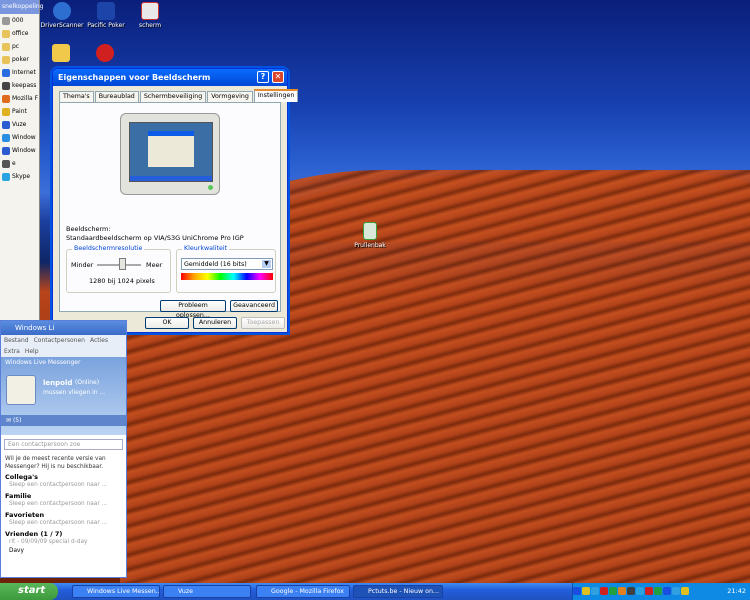 This screenshot has height=600, width=750. I want to click on contact-group-header: Vrienden (1 / 7), so click(63, 534).